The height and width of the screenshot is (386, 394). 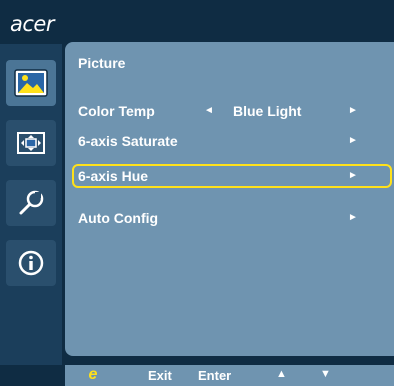 I want to click on display-position-icon, so click(x=31, y=143).